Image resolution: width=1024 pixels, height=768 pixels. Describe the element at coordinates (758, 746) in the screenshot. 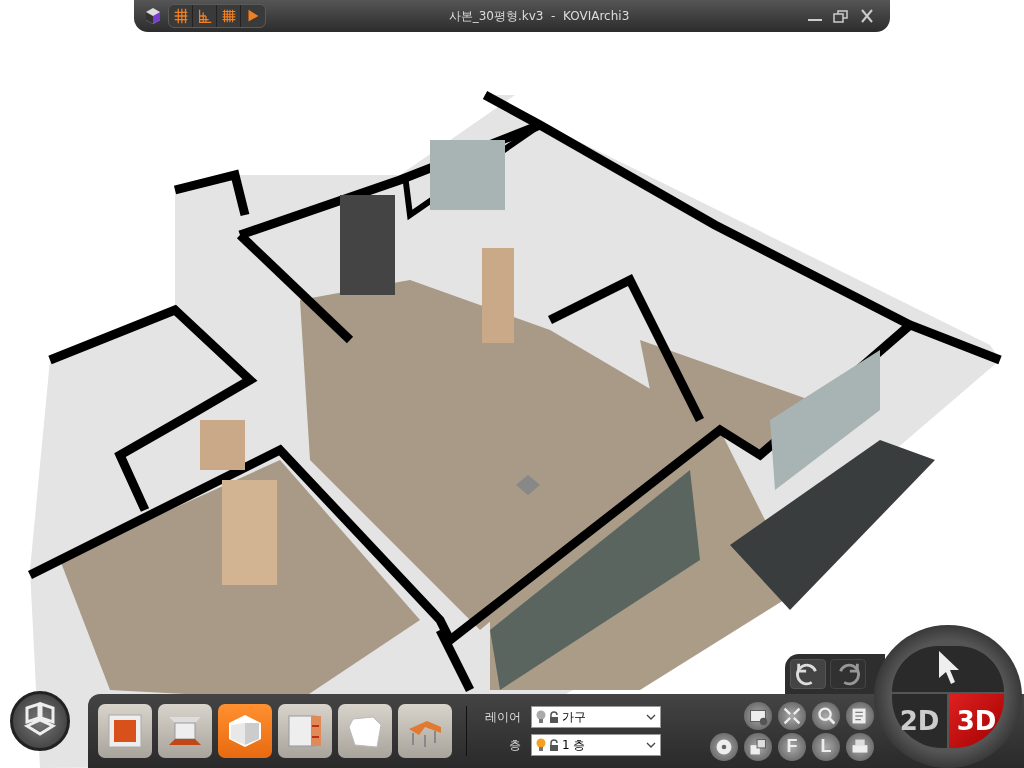

I see `boxes-tool-button` at that location.